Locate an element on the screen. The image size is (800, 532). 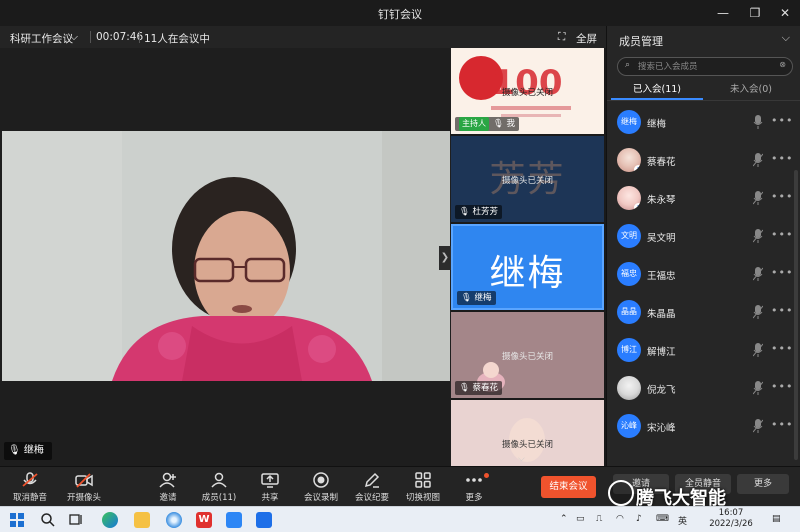
file-explorer-icon is located at coordinates (142, 520).